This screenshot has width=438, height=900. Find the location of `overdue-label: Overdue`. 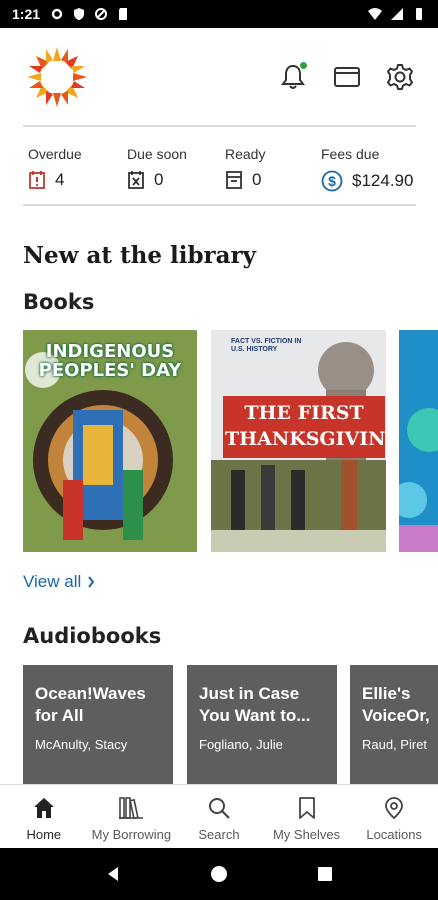

overdue-label: Overdue is located at coordinates (55, 154).